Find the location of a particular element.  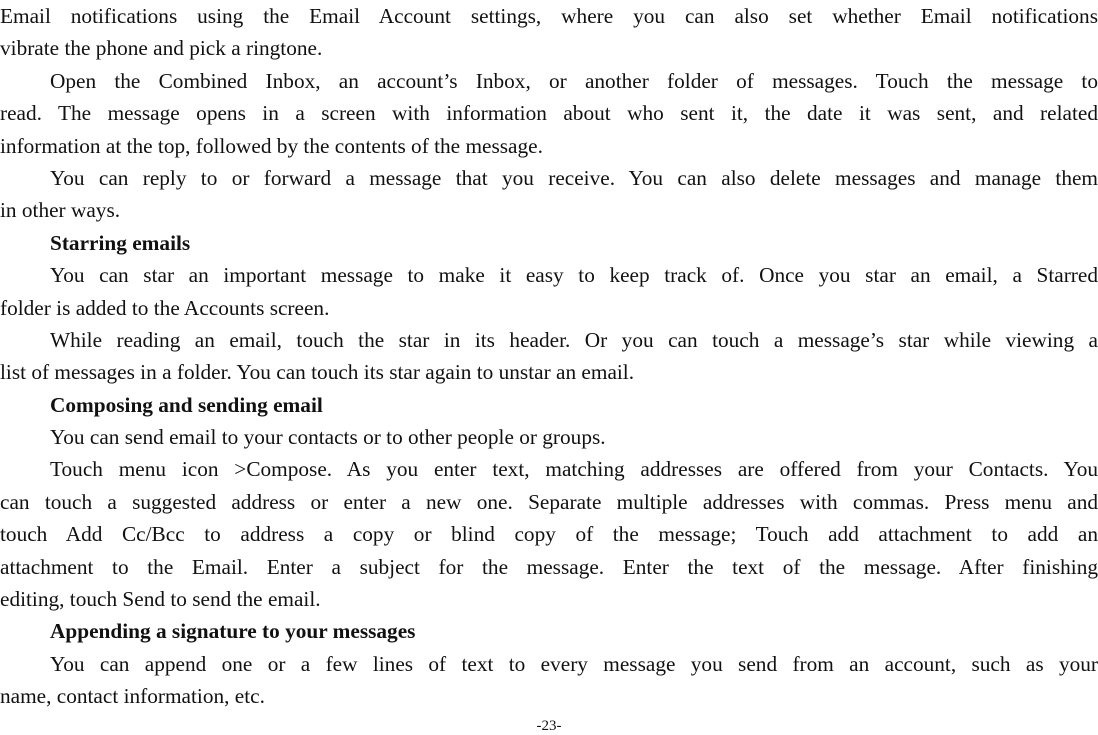

text-line: folder is added to the Accounts screen. is located at coordinates (165, 307).